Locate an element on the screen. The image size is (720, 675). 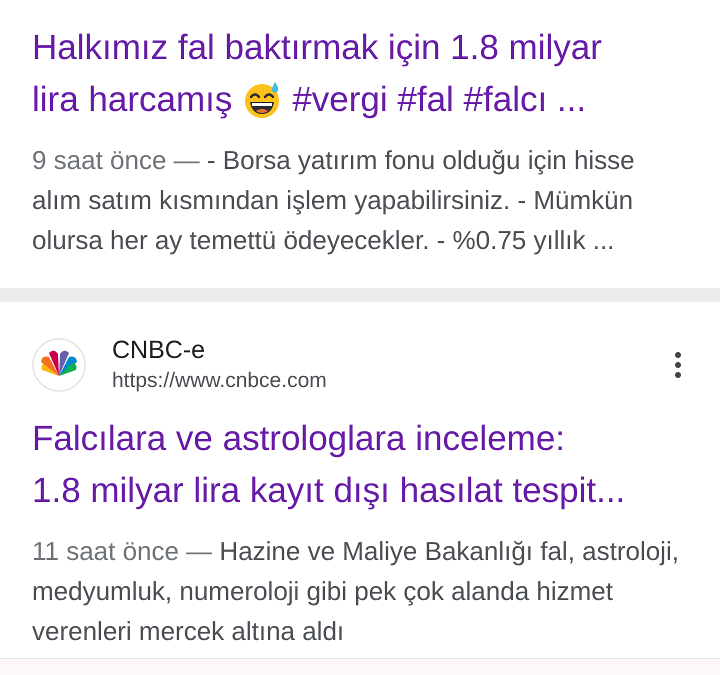
more-menu-icon is located at coordinates (678, 364).